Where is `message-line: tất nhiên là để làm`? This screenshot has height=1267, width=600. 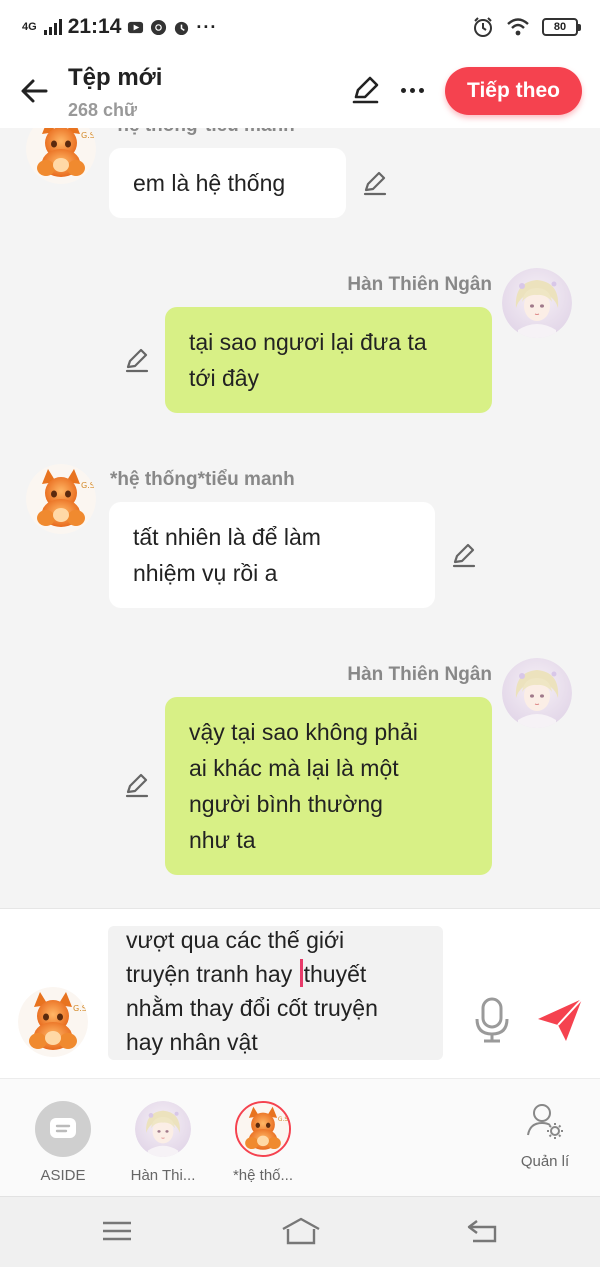 message-line: tất nhiên là để làm is located at coordinates (227, 537).